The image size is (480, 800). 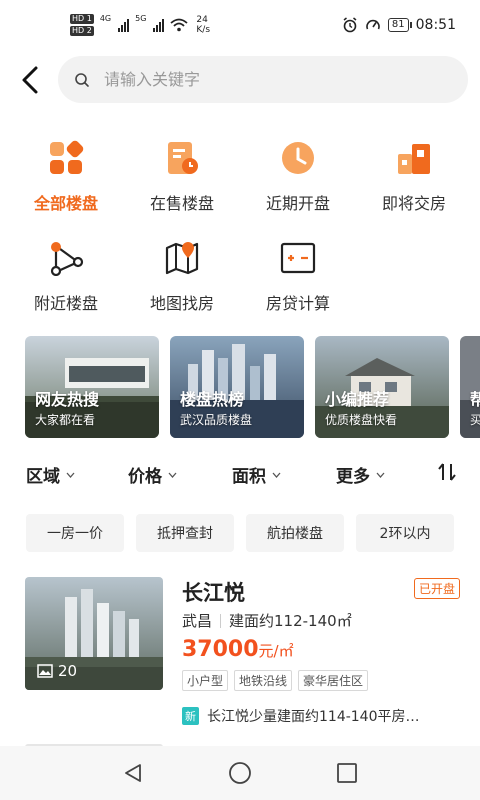 I want to click on sort-button, so click(x=447, y=472).